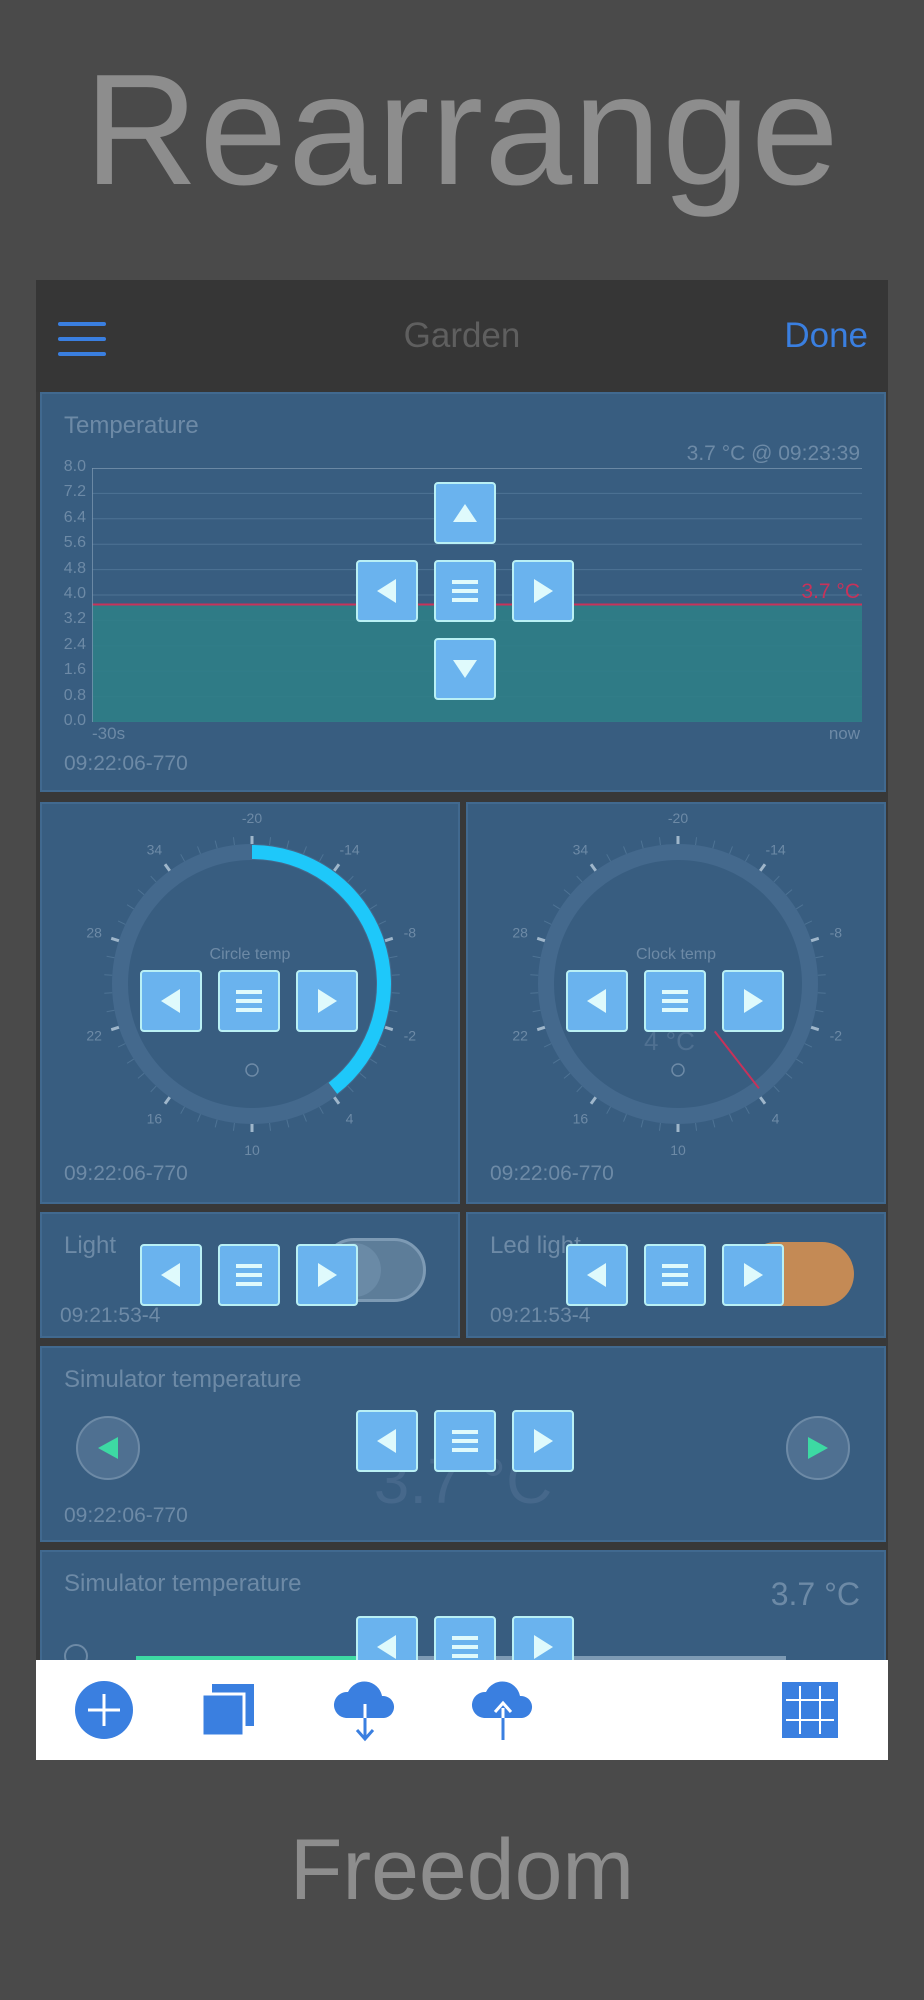  What do you see at coordinates (74, 466) in the screenshot?
I see `y-tick-label: 8.0` at bounding box center [74, 466].